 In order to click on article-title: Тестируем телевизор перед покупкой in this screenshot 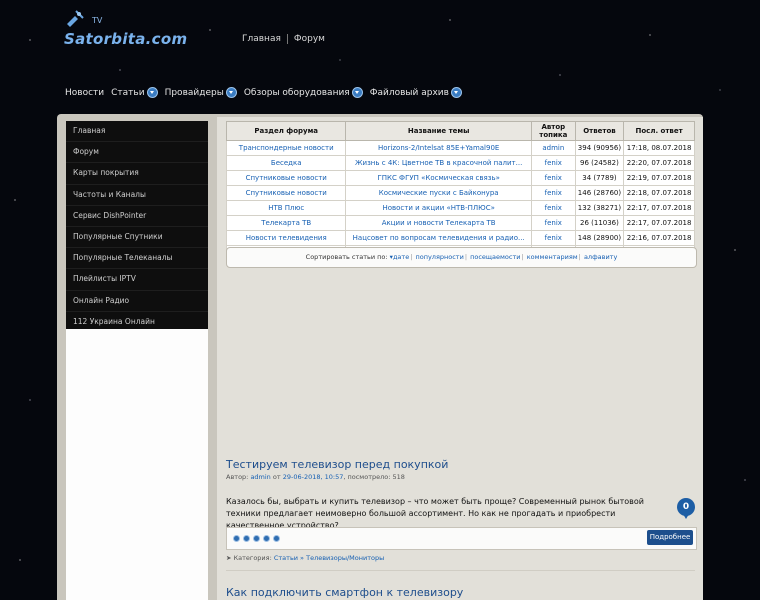, I will do `click(337, 464)`.